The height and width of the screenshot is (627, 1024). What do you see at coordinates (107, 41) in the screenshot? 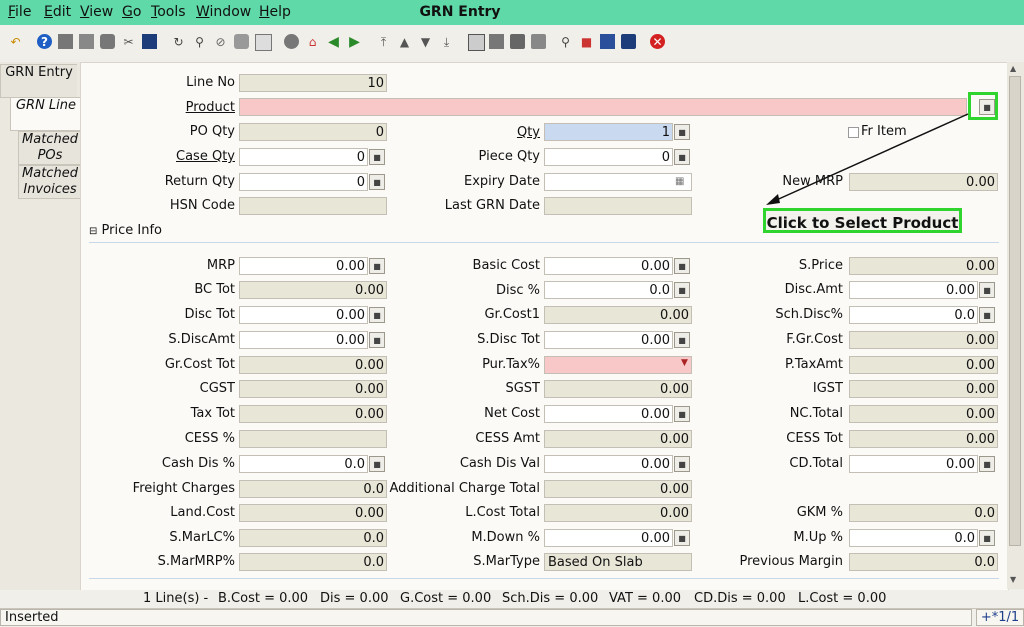
I see `delete-icon` at bounding box center [107, 41].